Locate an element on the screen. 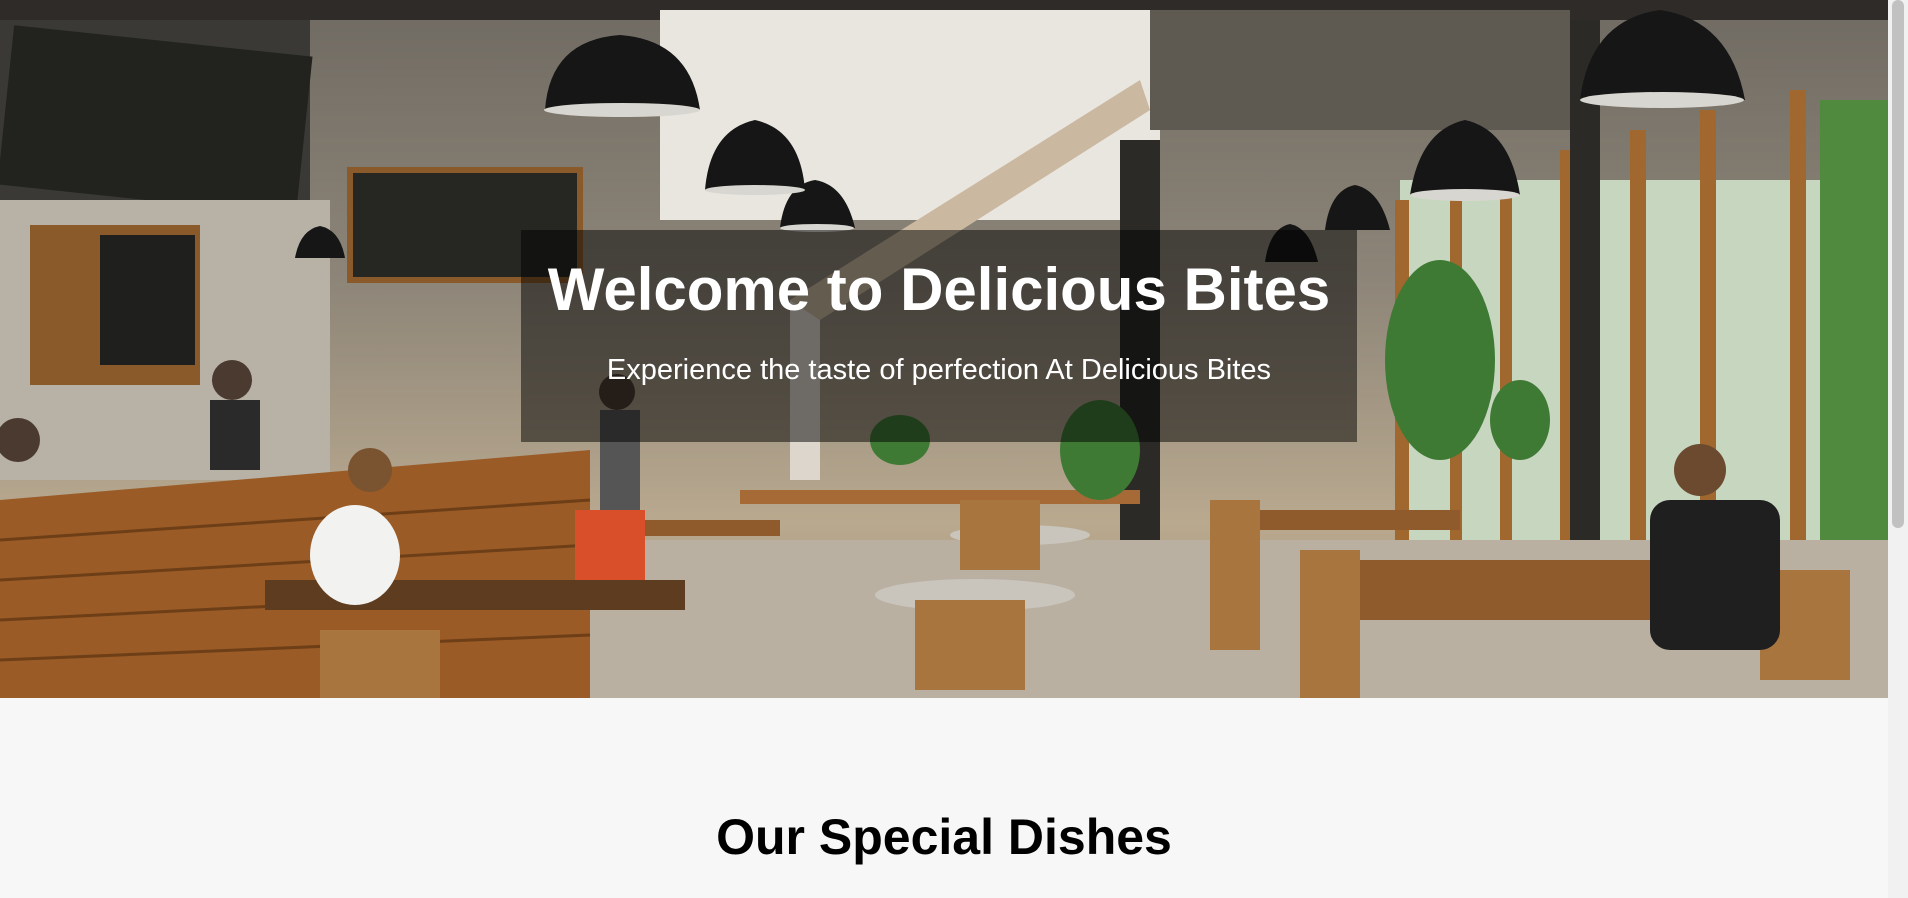 This screenshot has width=1908, height=898. special-dishes-heading: Our Special Dishes is located at coordinates (944, 837).